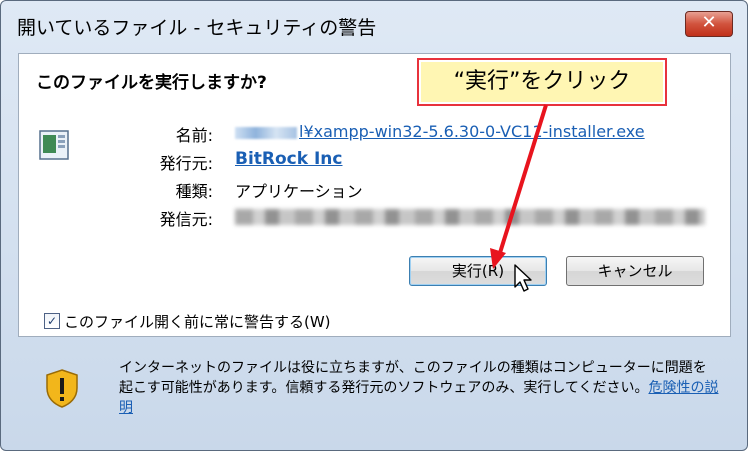 The image size is (750, 454). What do you see at coordinates (194, 135) in the screenshot?
I see `name-label: 名前:` at bounding box center [194, 135].